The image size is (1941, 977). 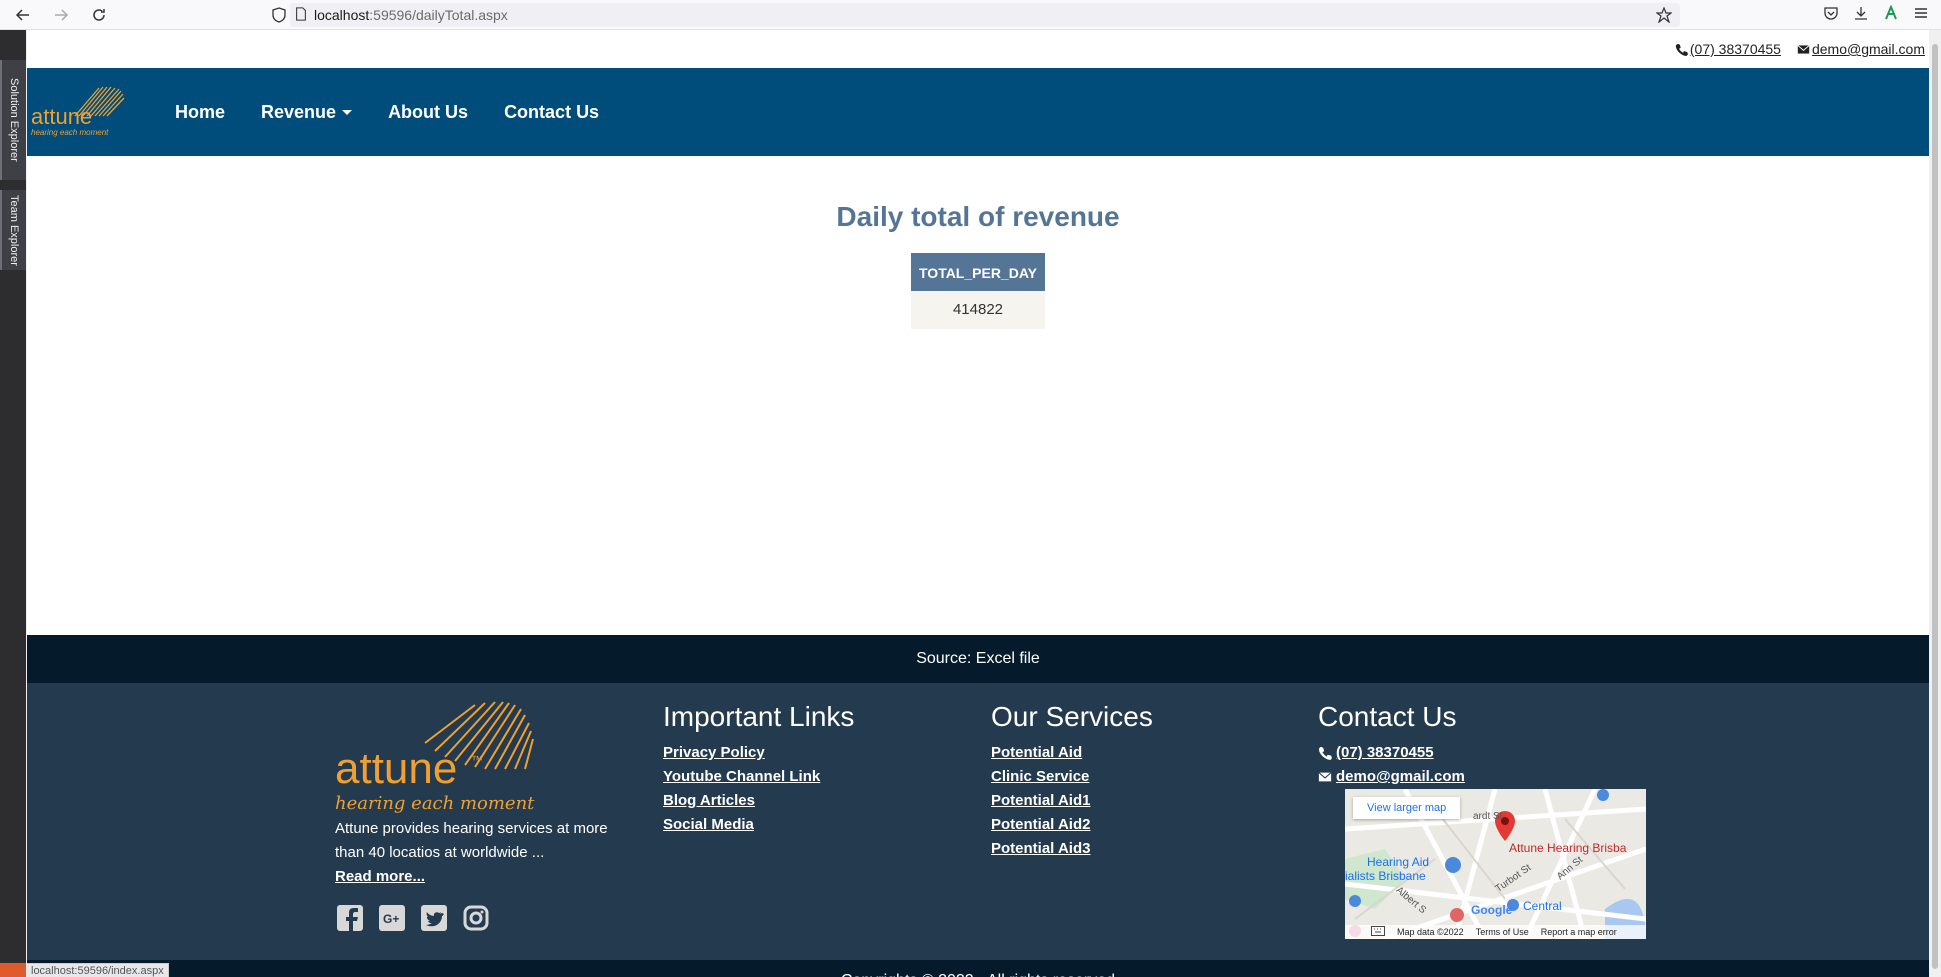 What do you see at coordinates (1568, 848) in the screenshot?
I see `map-place-label: Attune Hearing Brisba` at bounding box center [1568, 848].